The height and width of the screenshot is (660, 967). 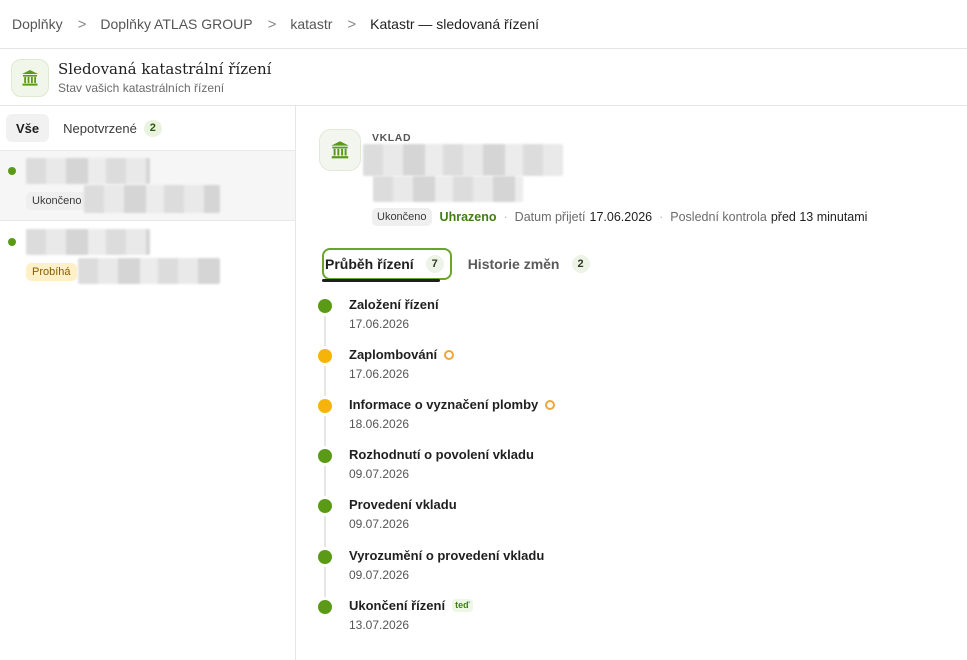 I want to click on timeline-item-title: Provedení vkladu, so click(x=403, y=504).